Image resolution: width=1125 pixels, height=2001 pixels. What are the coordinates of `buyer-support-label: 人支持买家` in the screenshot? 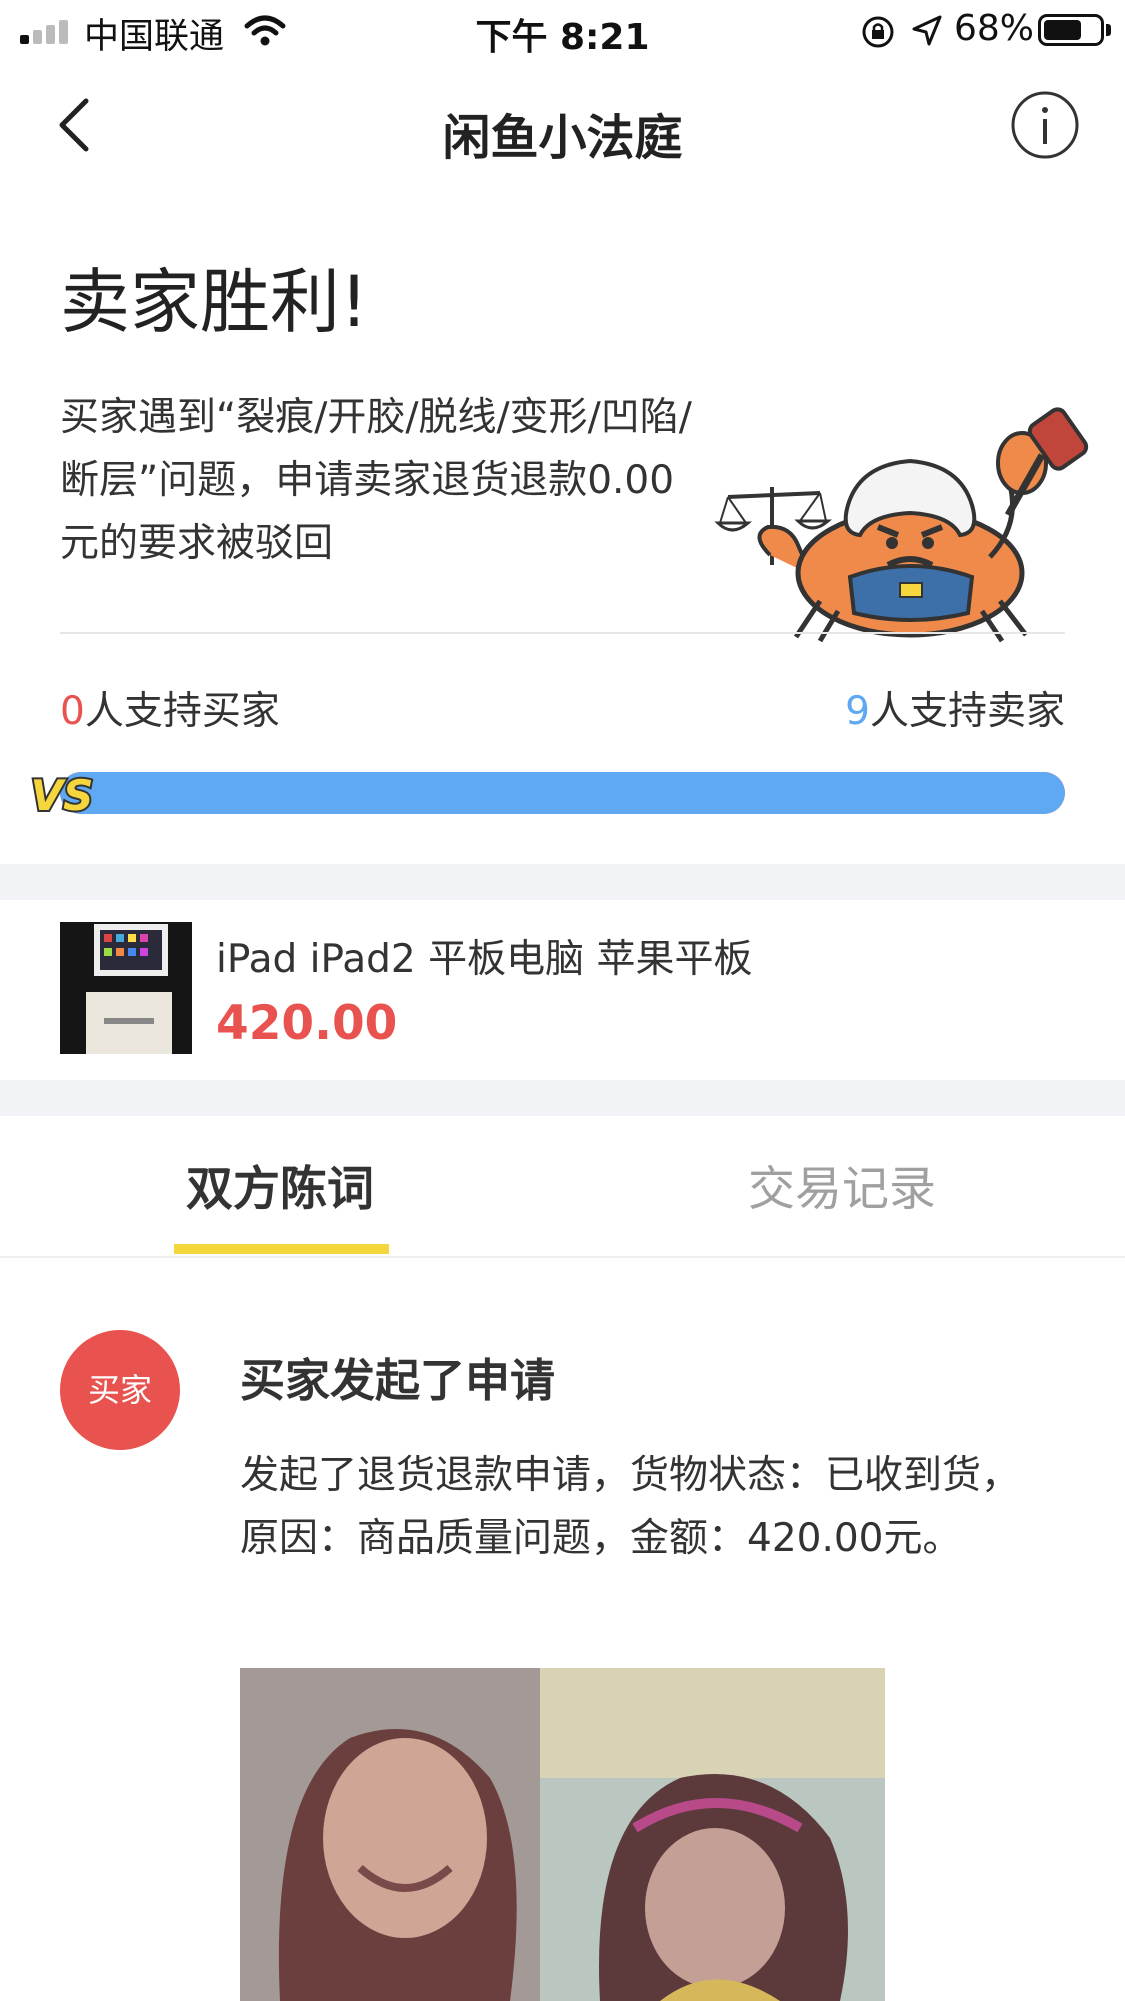 It's located at (182, 711).